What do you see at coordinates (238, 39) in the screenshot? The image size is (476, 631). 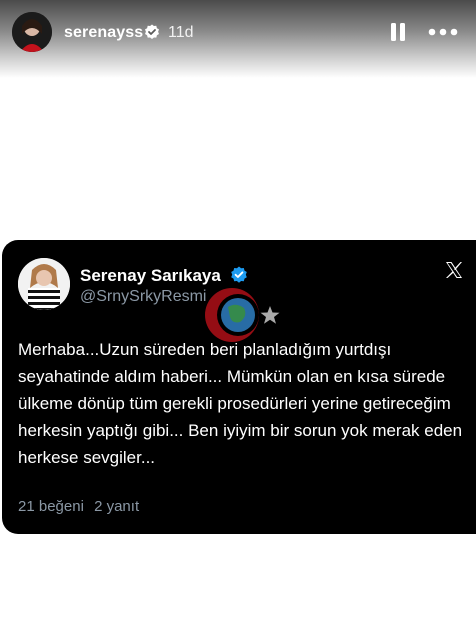 I see `story-header: serenayss 11d` at bounding box center [238, 39].